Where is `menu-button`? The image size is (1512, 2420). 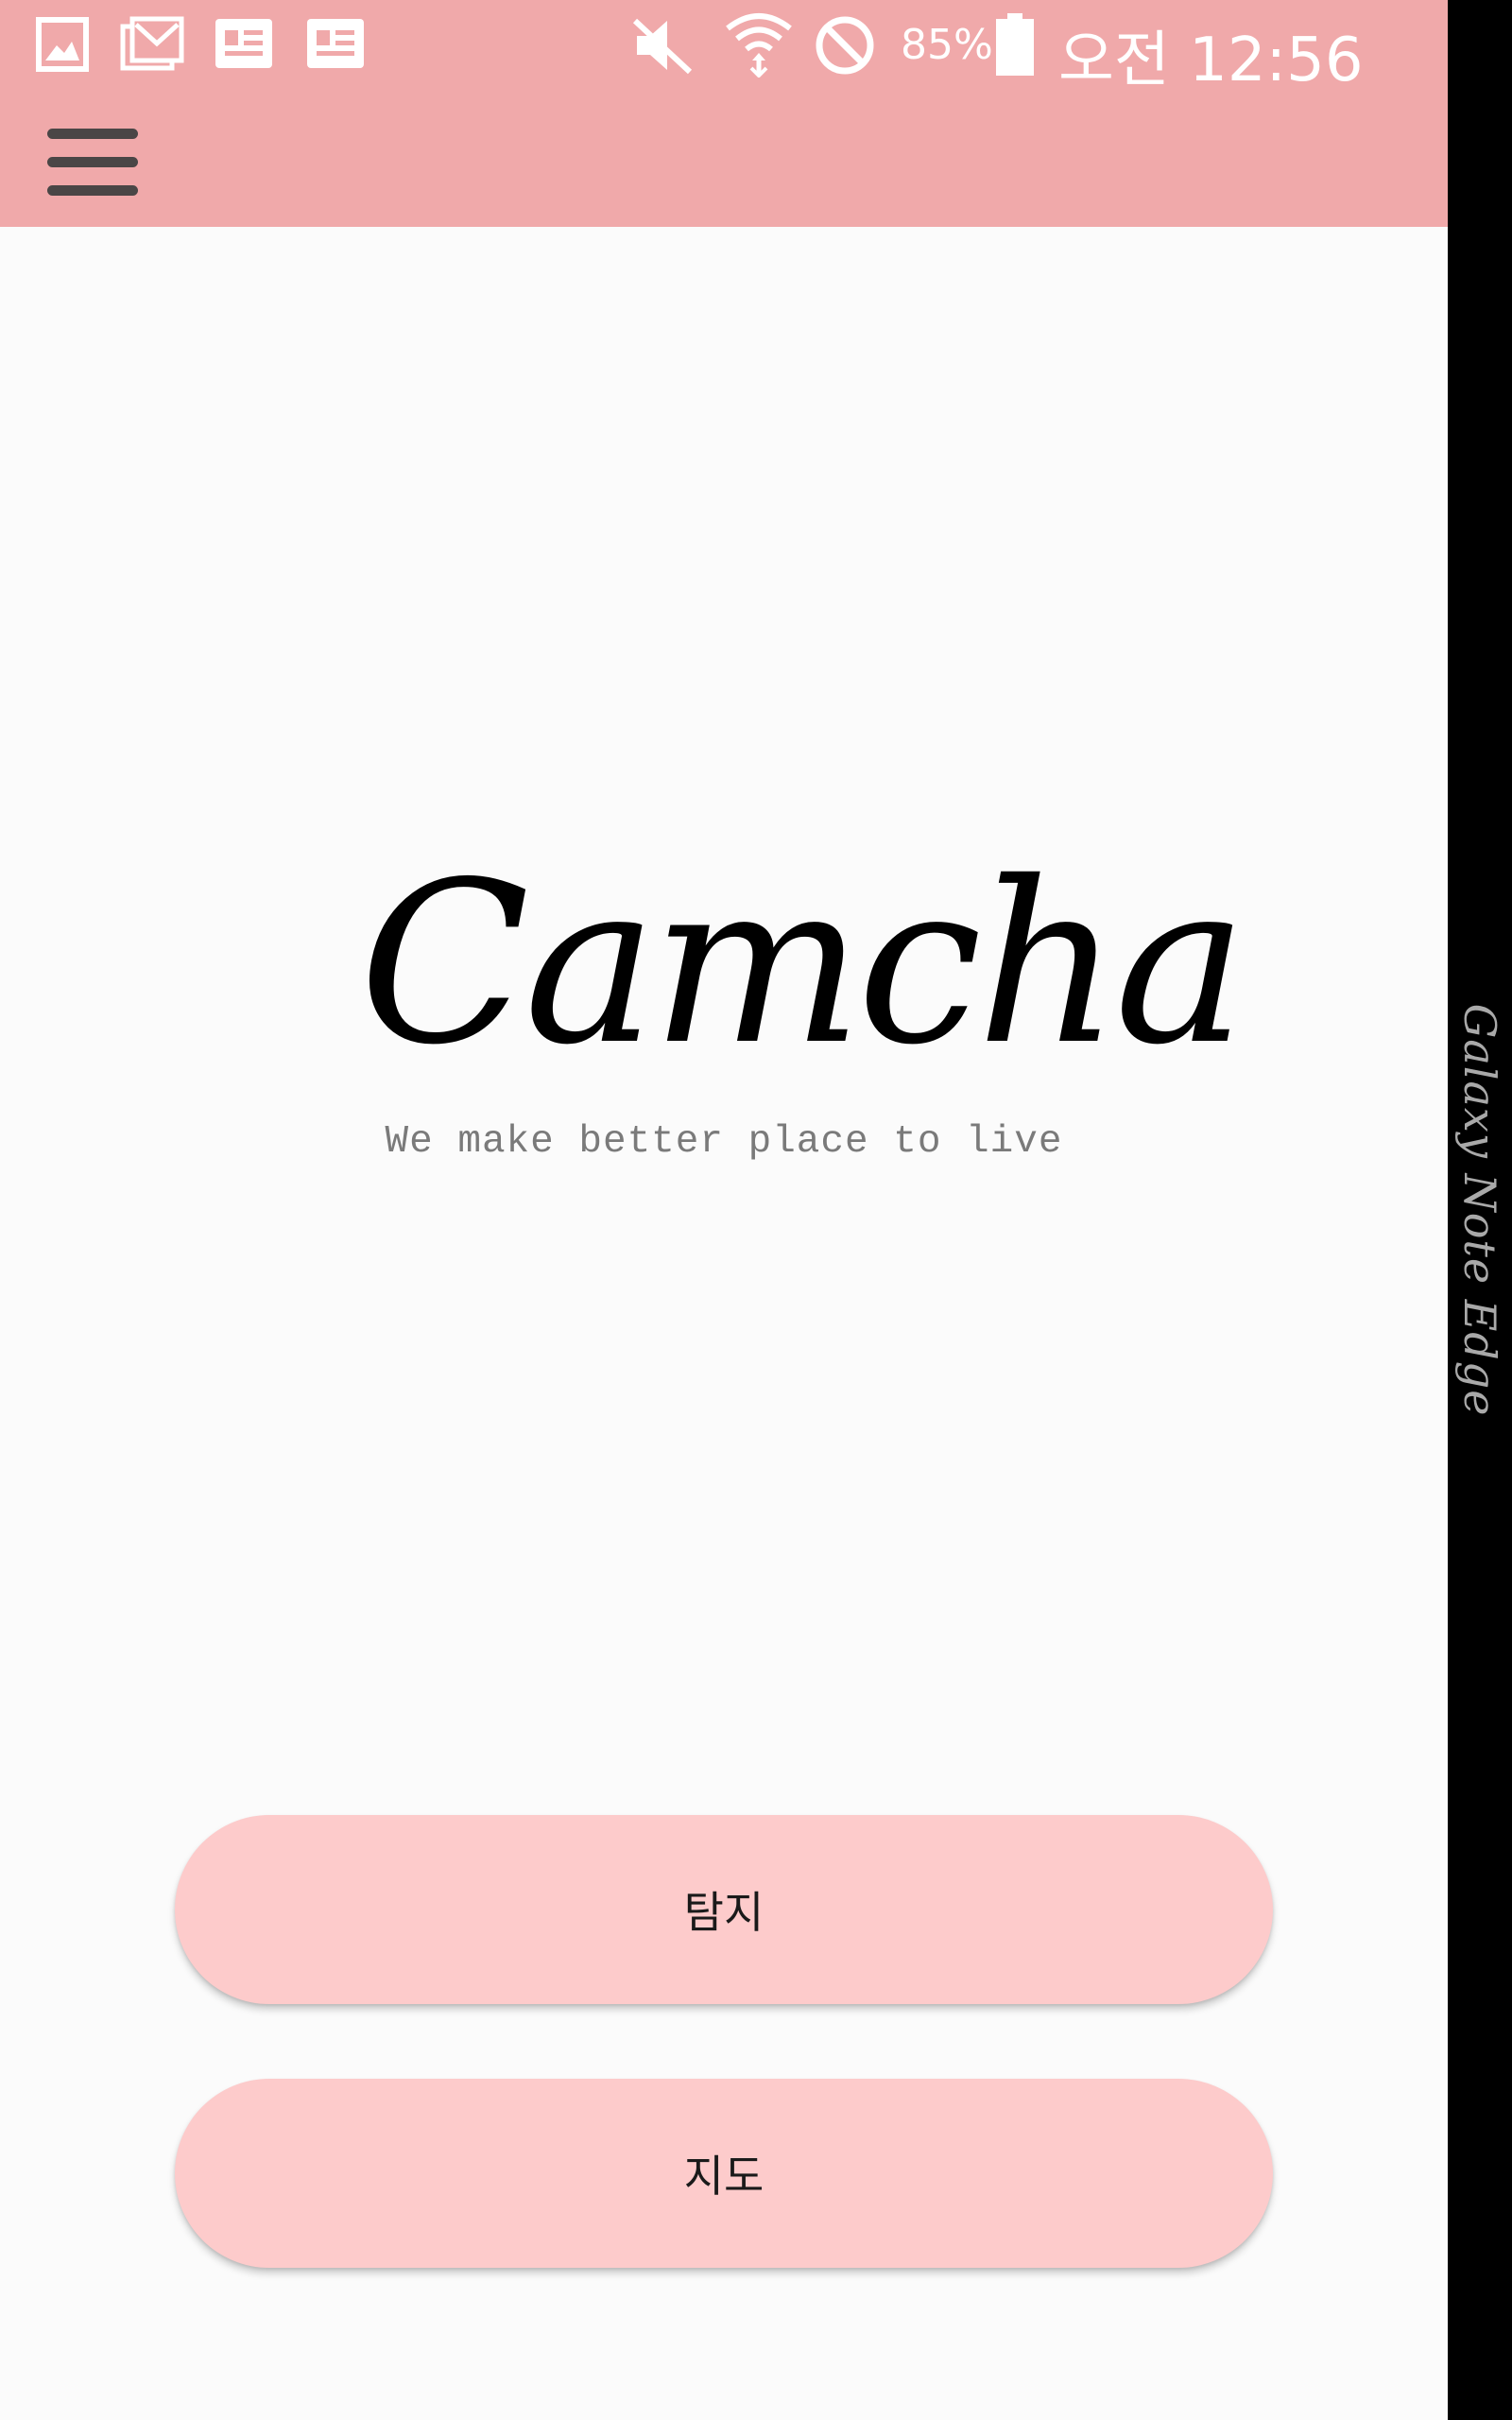
menu-button is located at coordinates (92, 162).